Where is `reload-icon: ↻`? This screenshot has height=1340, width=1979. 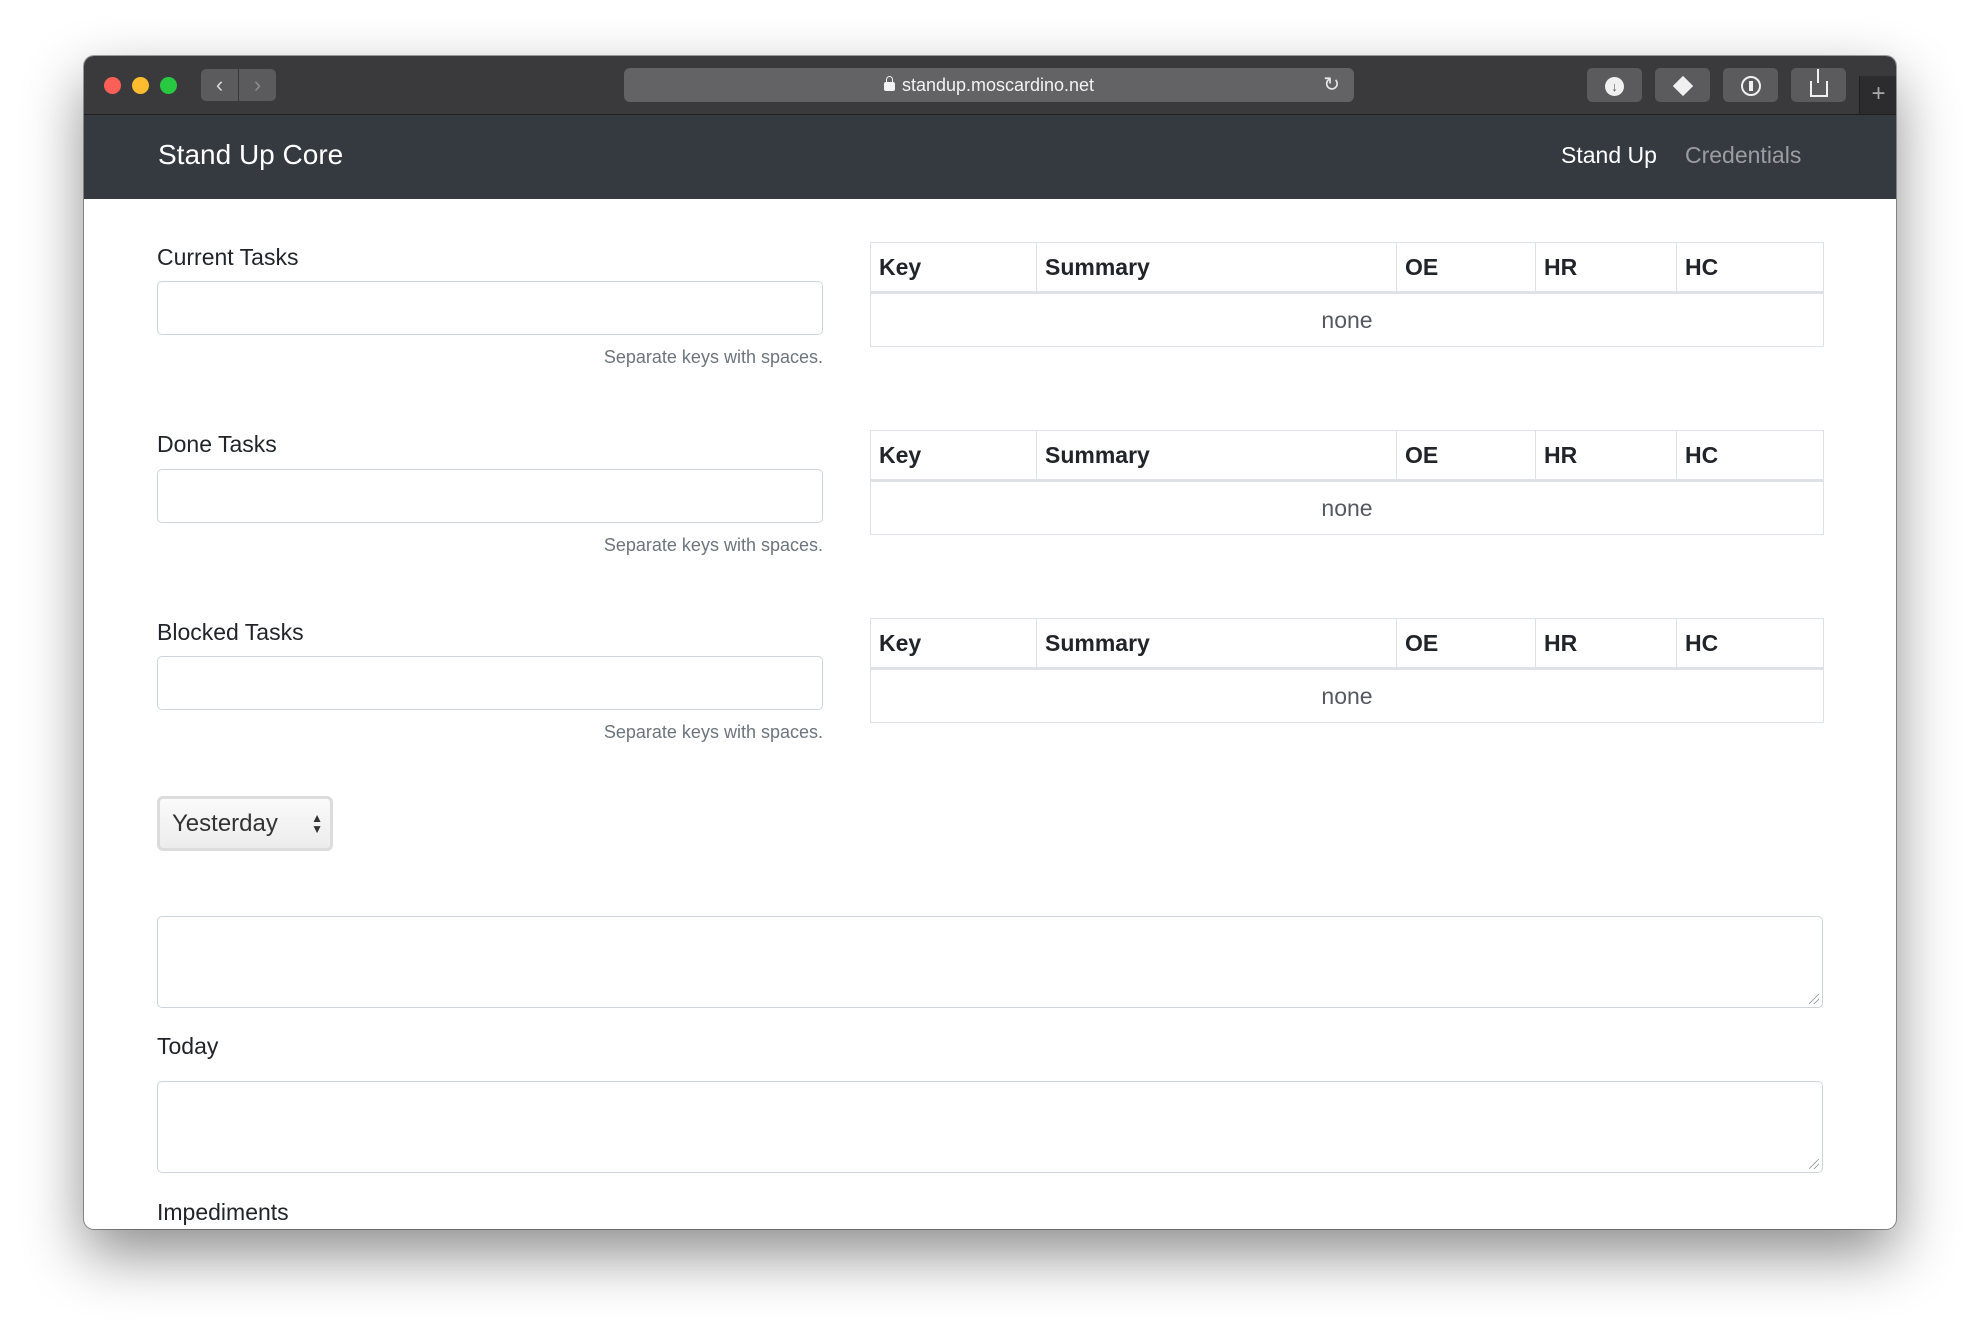
reload-icon: ↻ is located at coordinates (1331, 85).